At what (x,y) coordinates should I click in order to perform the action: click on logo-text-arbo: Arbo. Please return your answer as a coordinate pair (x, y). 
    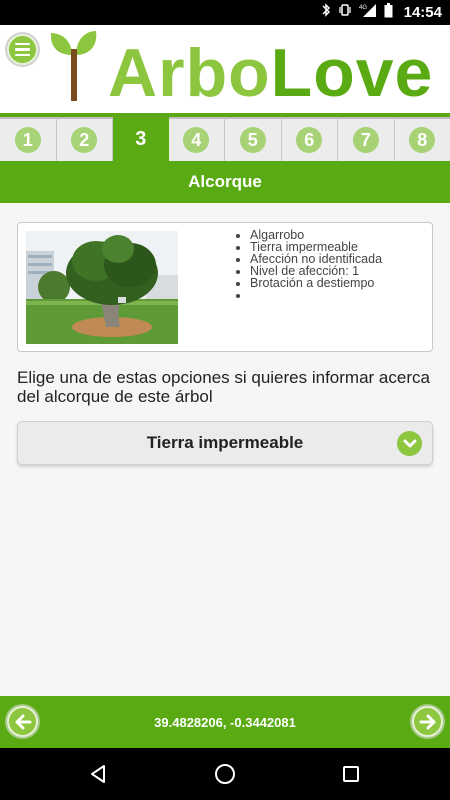
    Looking at the image, I should click on (189, 73).